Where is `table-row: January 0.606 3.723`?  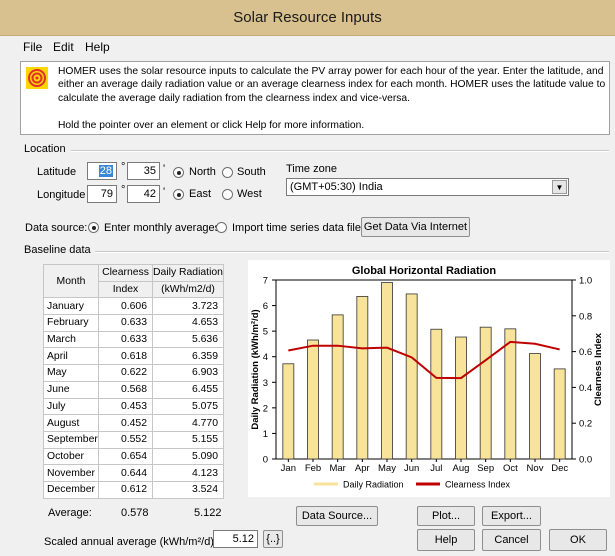
table-row: January 0.606 3.723 is located at coordinates (133, 306).